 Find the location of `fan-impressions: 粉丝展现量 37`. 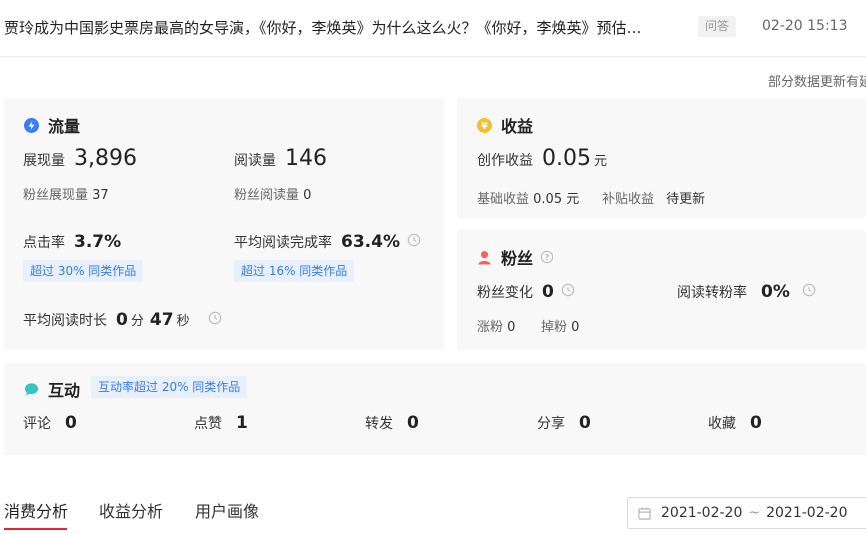

fan-impressions: 粉丝展现量 37 is located at coordinates (66, 193).